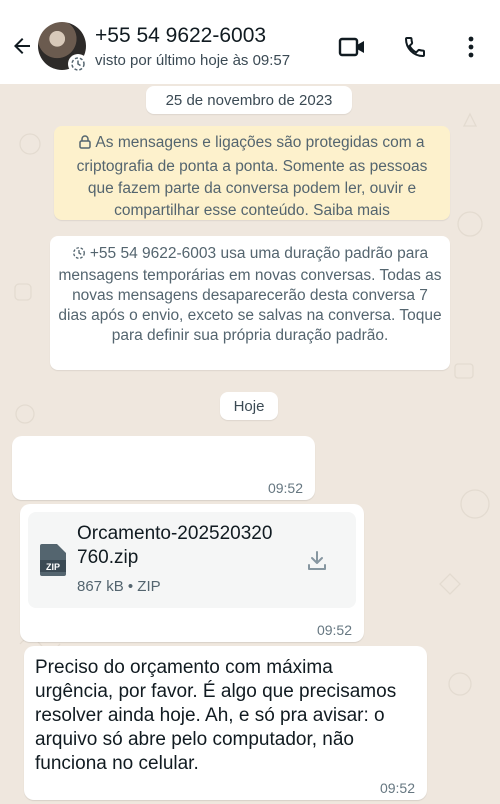 Image resolution: width=500 pixels, height=804 pixels. I want to click on file-name-line-2: 760.zip, so click(108, 557).